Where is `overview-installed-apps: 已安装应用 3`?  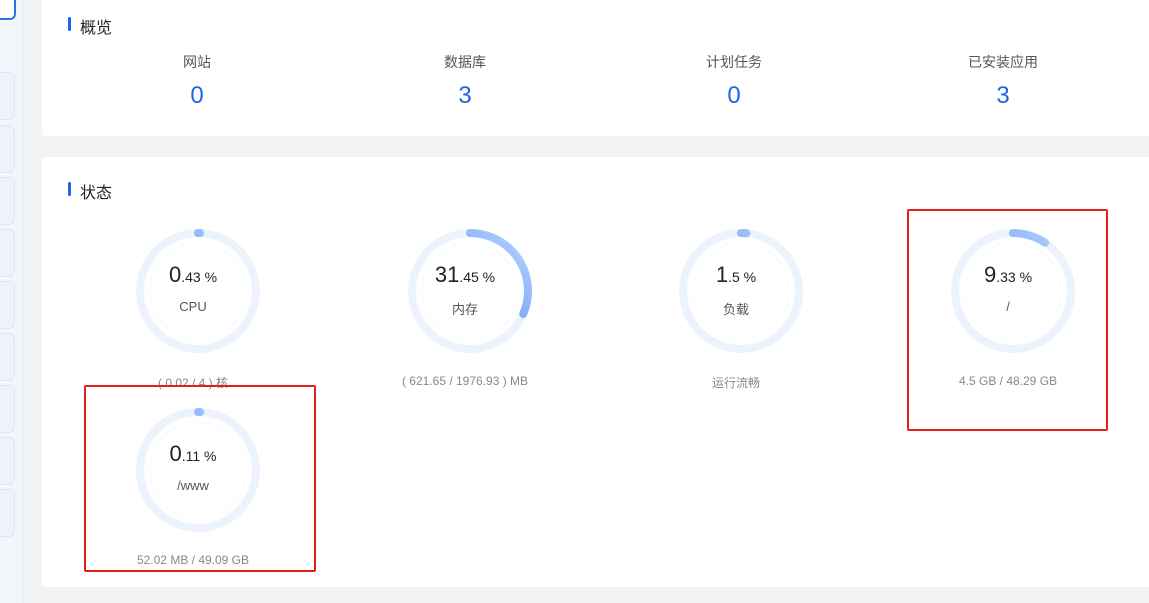 overview-installed-apps: 已安装应用 3 is located at coordinates (1003, 81).